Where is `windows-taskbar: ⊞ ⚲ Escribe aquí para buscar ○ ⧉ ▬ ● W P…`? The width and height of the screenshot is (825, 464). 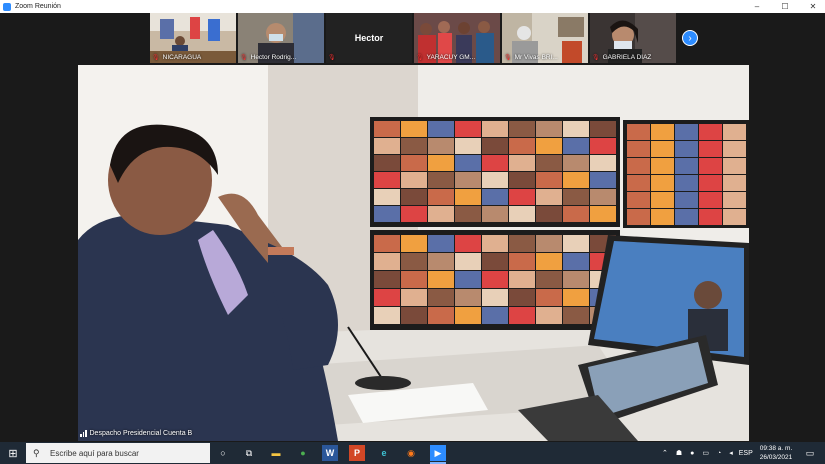
windows-taskbar: ⊞ ⚲ Escribe aquí para buscar ○ ⧉ ▬ ● W P… is located at coordinates (412, 453).